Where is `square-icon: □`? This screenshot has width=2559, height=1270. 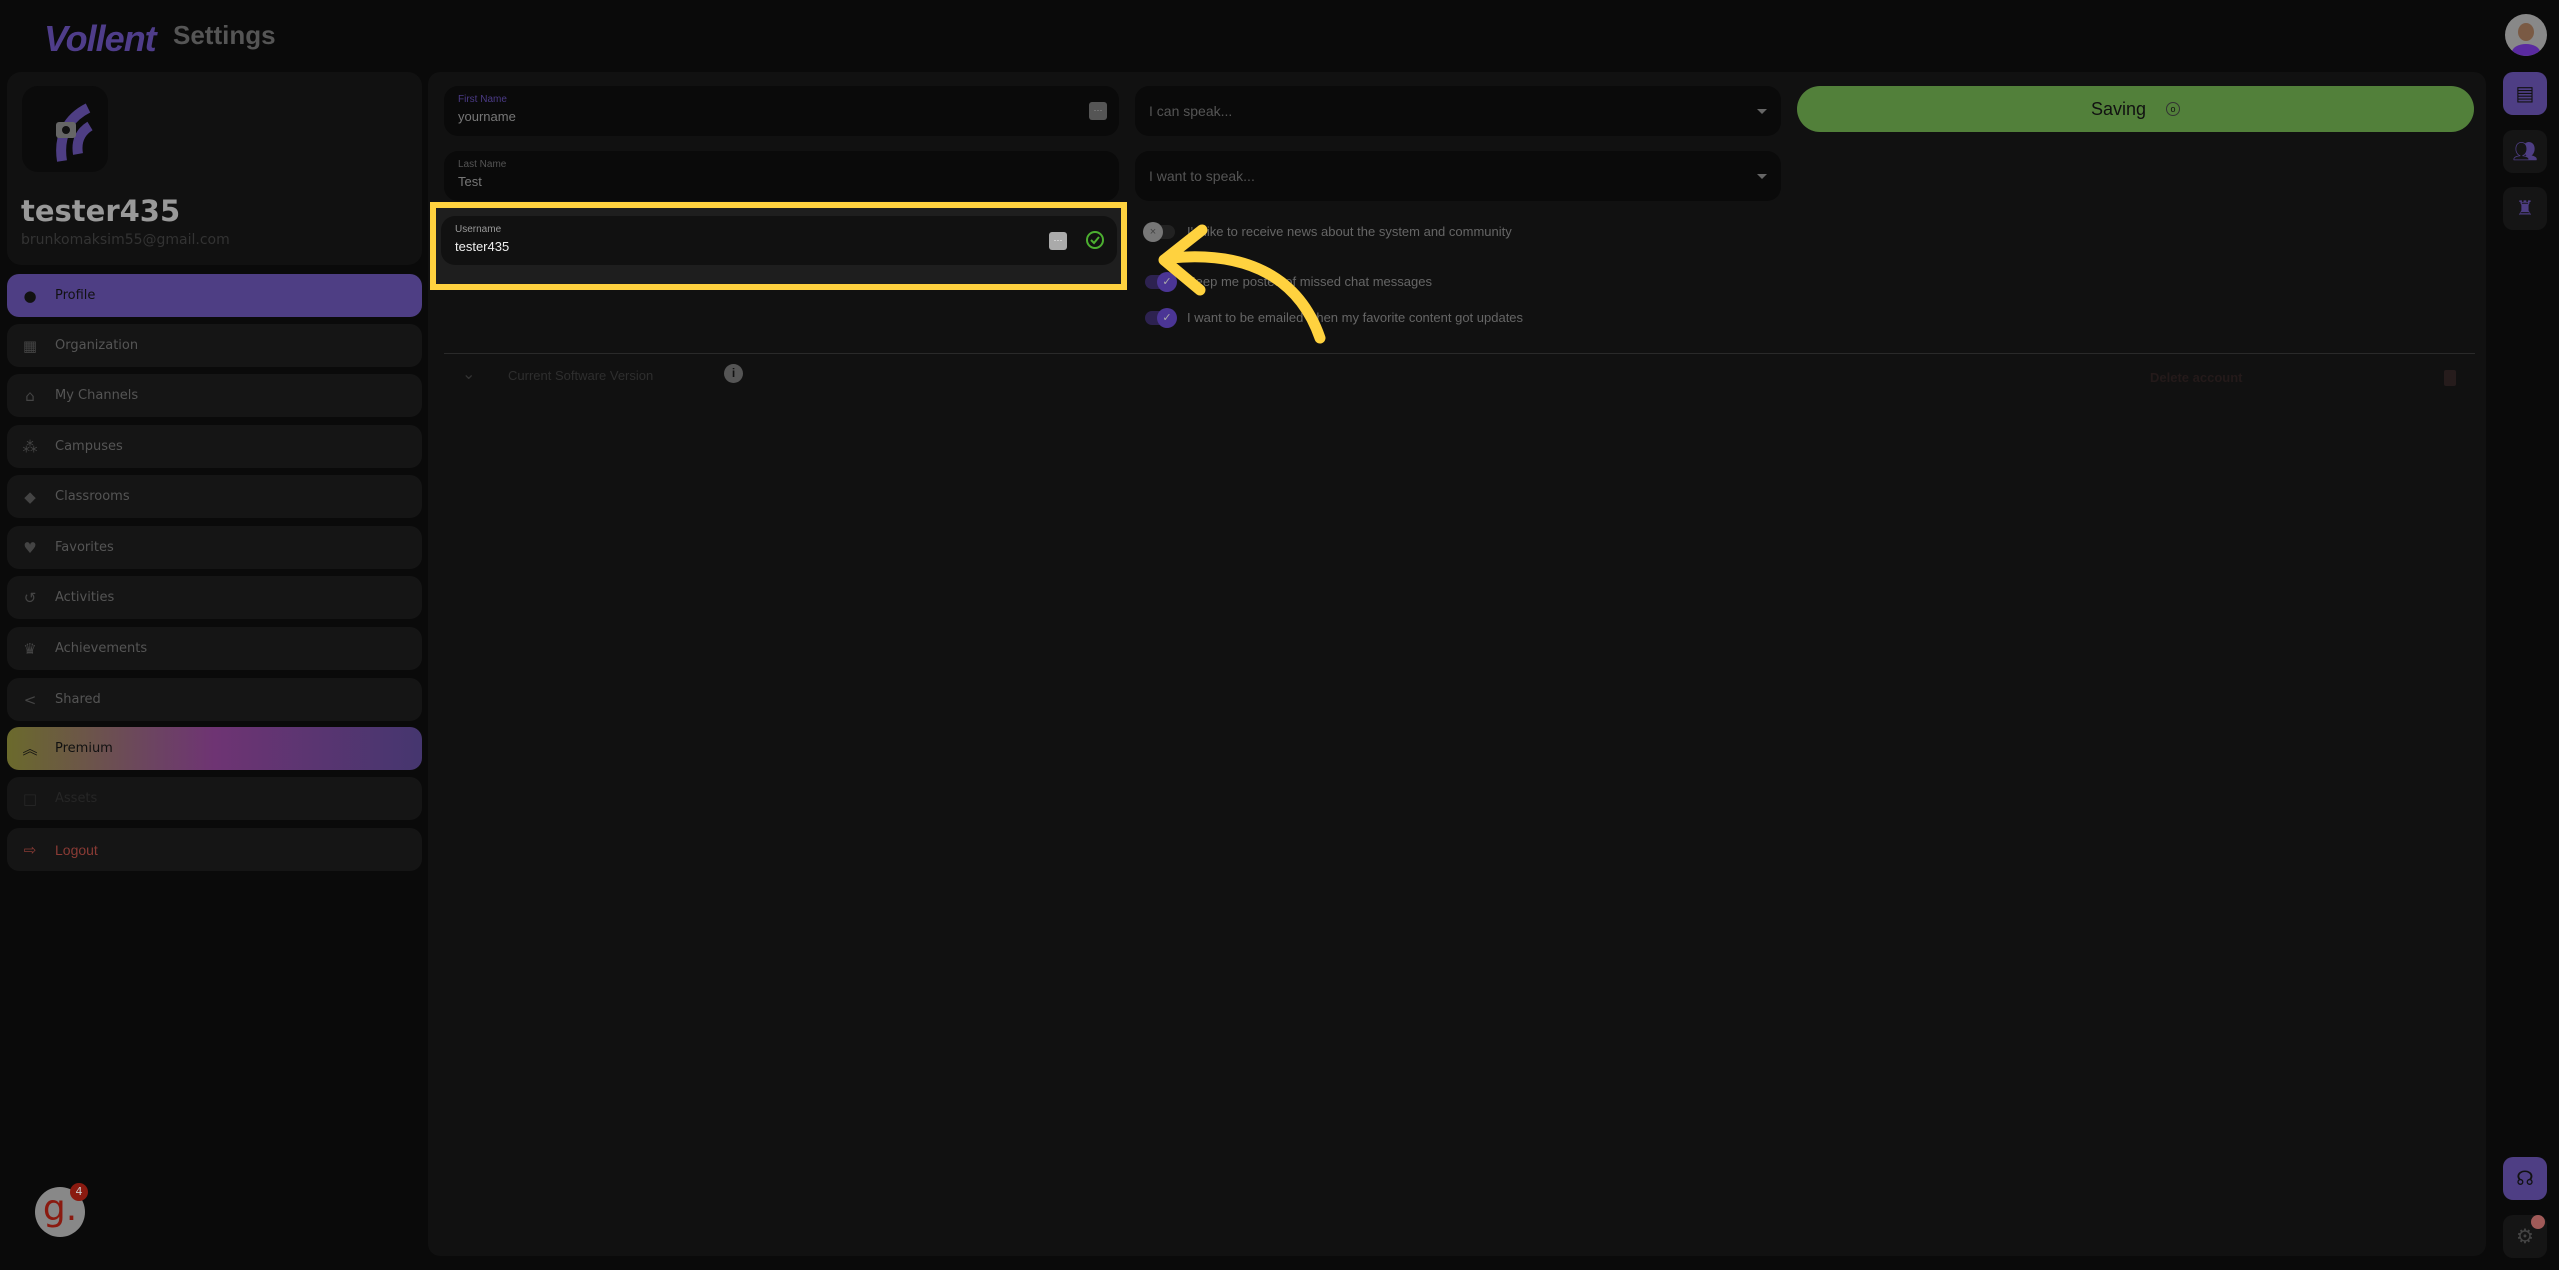 square-icon: □ is located at coordinates (30, 798).